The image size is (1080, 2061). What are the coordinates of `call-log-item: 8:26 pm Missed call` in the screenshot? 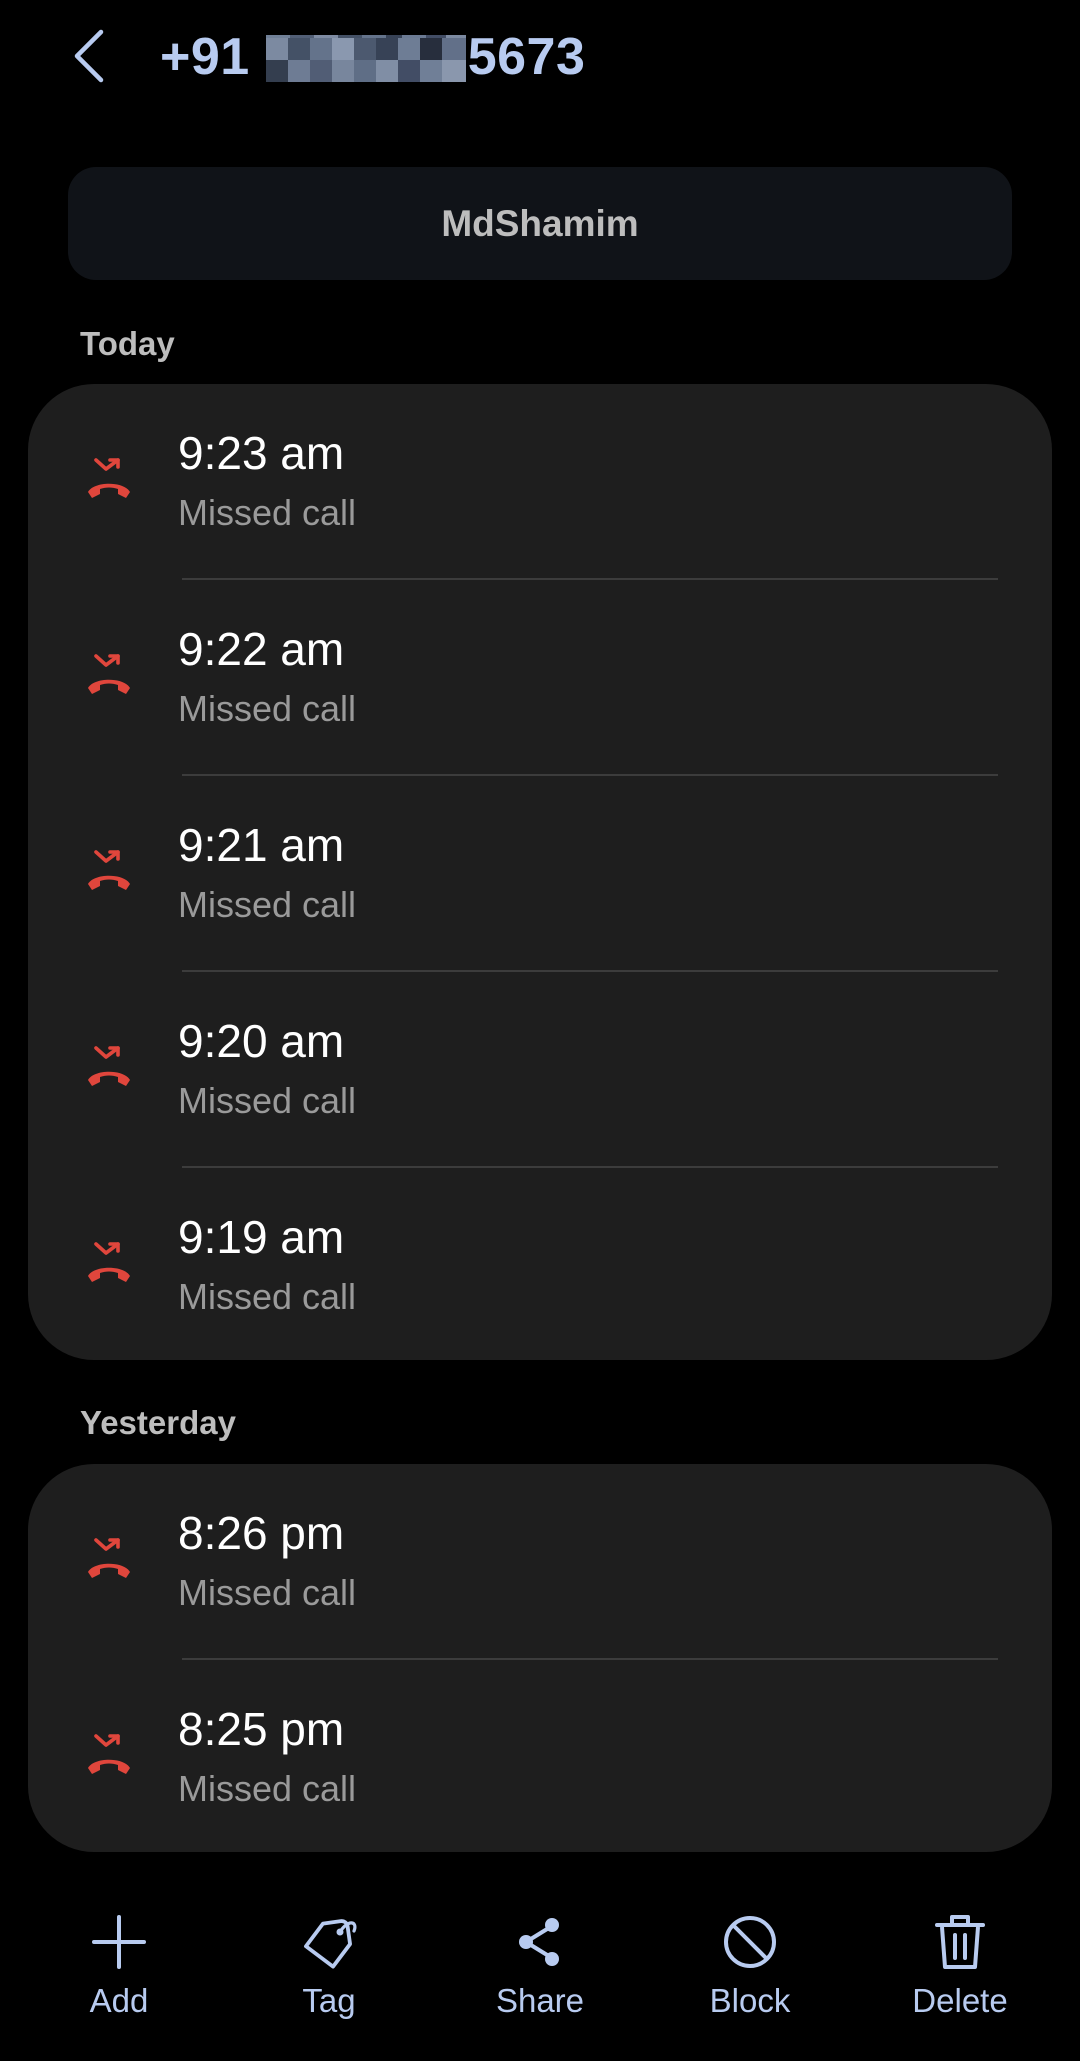 It's located at (540, 1562).